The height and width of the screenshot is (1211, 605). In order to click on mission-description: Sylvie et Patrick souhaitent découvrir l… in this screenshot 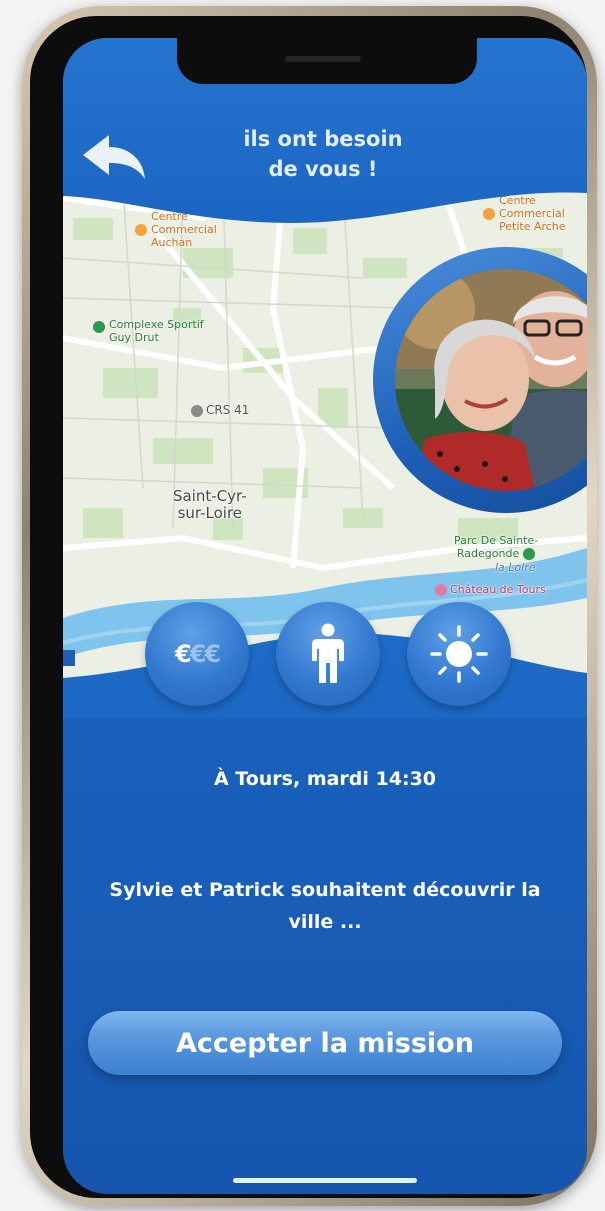, I will do `click(325, 906)`.